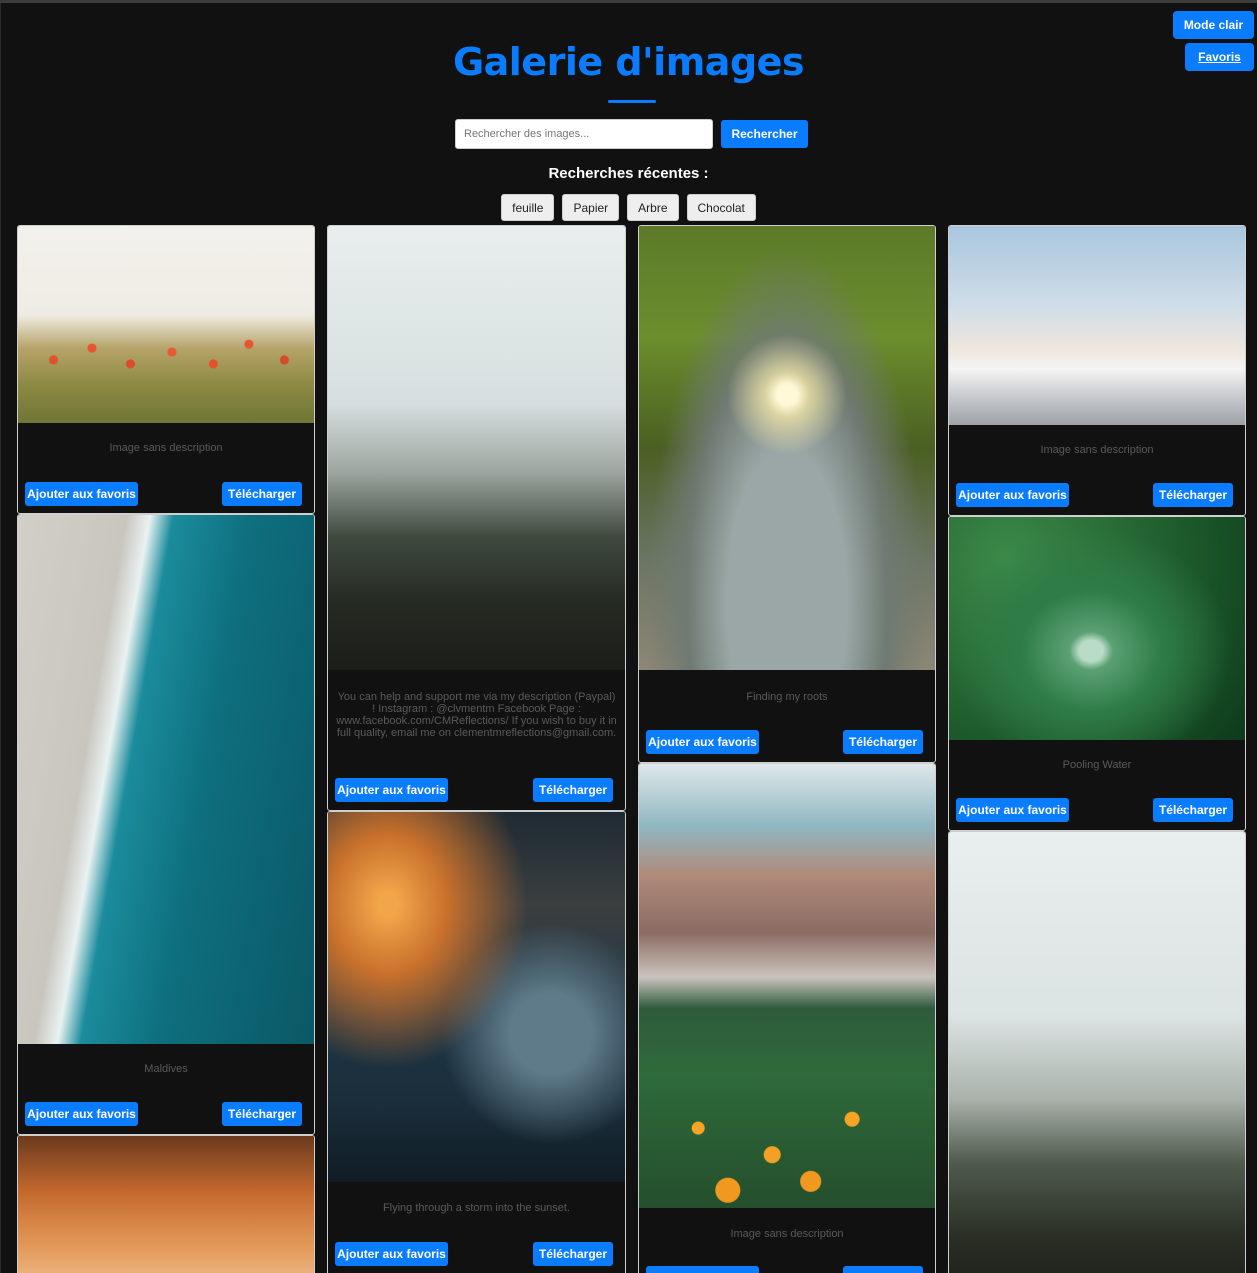 This screenshot has width=1257, height=1273. I want to click on recent-searches-title: Recherches récentes :, so click(628, 173).